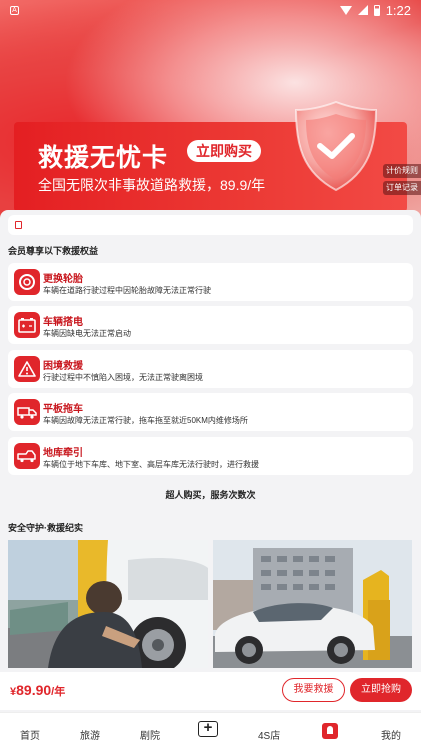 This screenshot has width=421, height=750. What do you see at coordinates (152, 185) in the screenshot?
I see `card-subtitle: 全国无限次非事故道路救援，89.9/年` at bounding box center [152, 185].